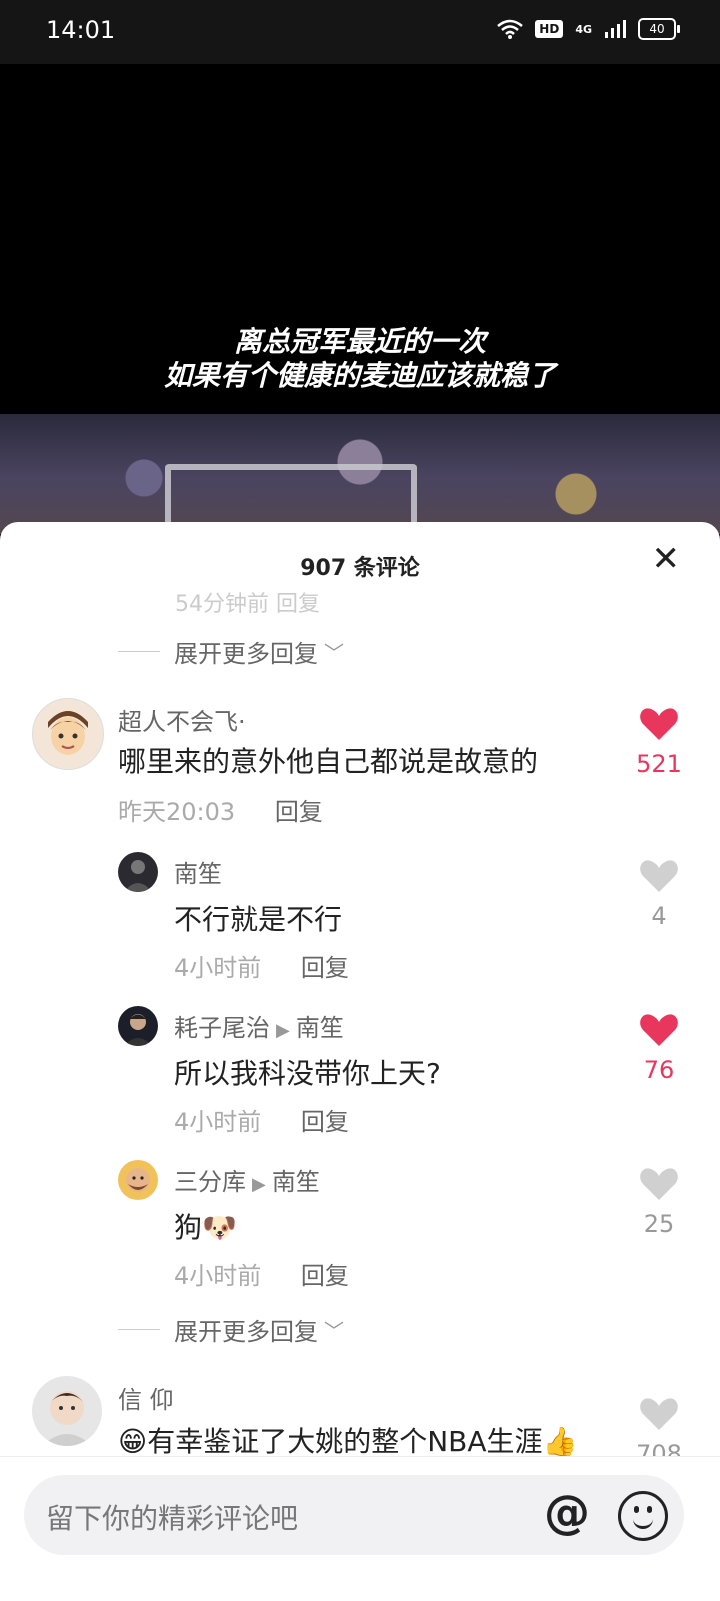 This screenshot has width=720, height=1601. Describe the element at coordinates (247, 604) in the screenshot. I see `partial-comment-meta: 54分钟前 回复` at that location.